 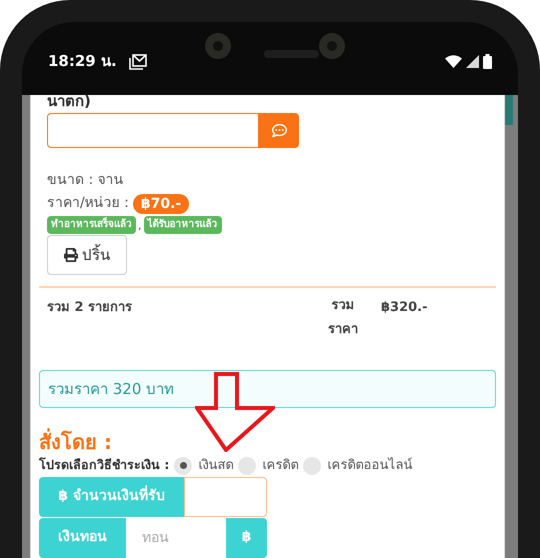 I want to click on payment-option: เงินสด, so click(x=204, y=466).